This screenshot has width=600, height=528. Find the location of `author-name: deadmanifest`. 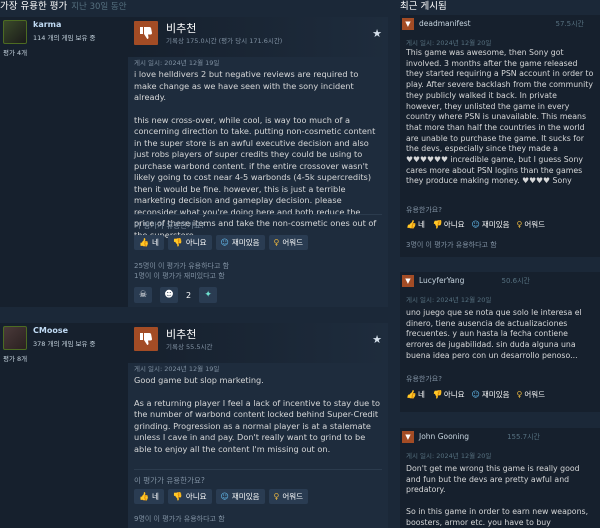

author-name: deadmanifest is located at coordinates (445, 23).